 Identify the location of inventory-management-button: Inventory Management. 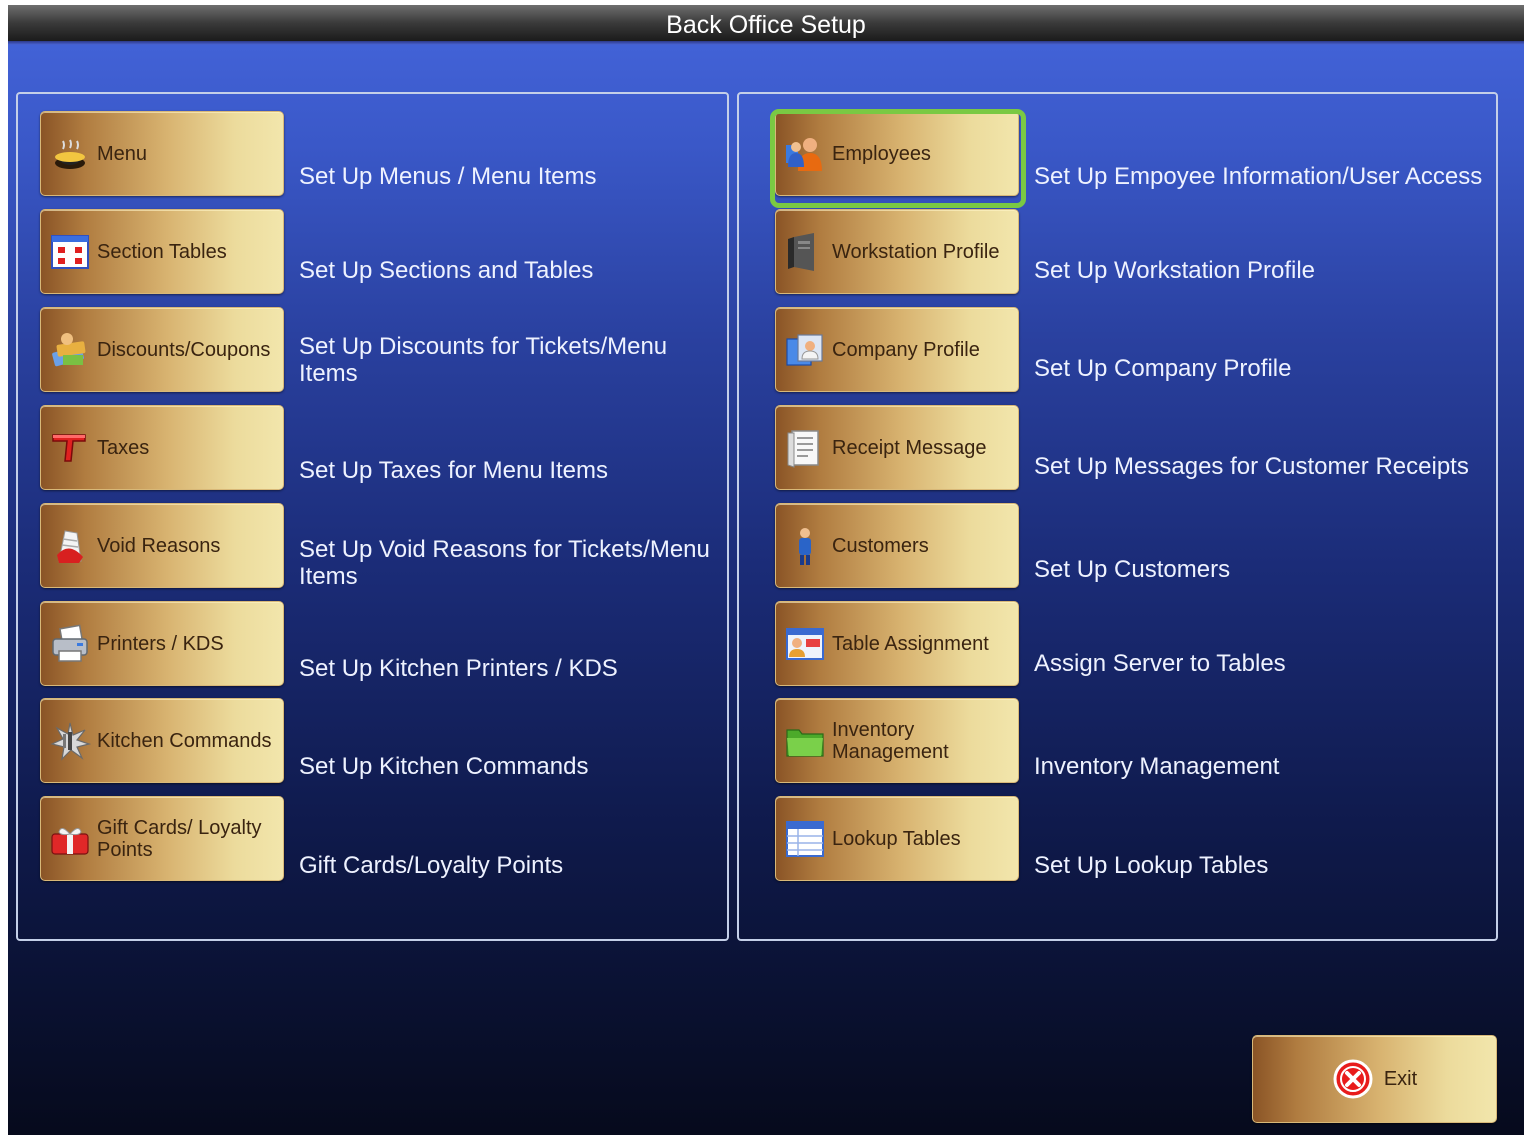
(897, 740).